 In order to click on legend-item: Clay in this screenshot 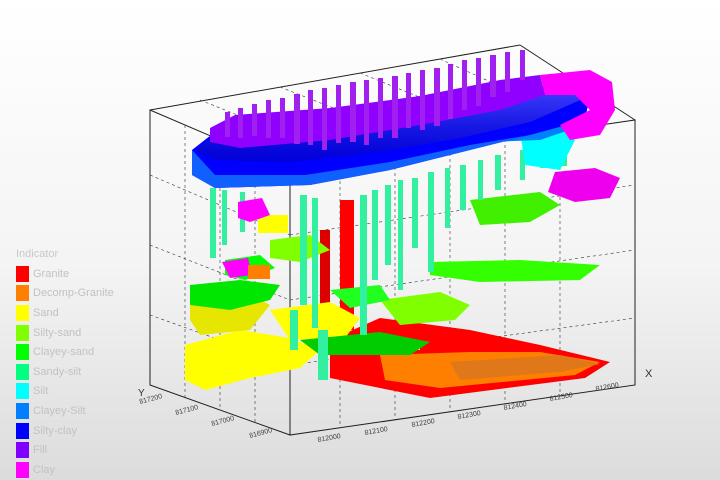, I will do `click(96, 470)`.